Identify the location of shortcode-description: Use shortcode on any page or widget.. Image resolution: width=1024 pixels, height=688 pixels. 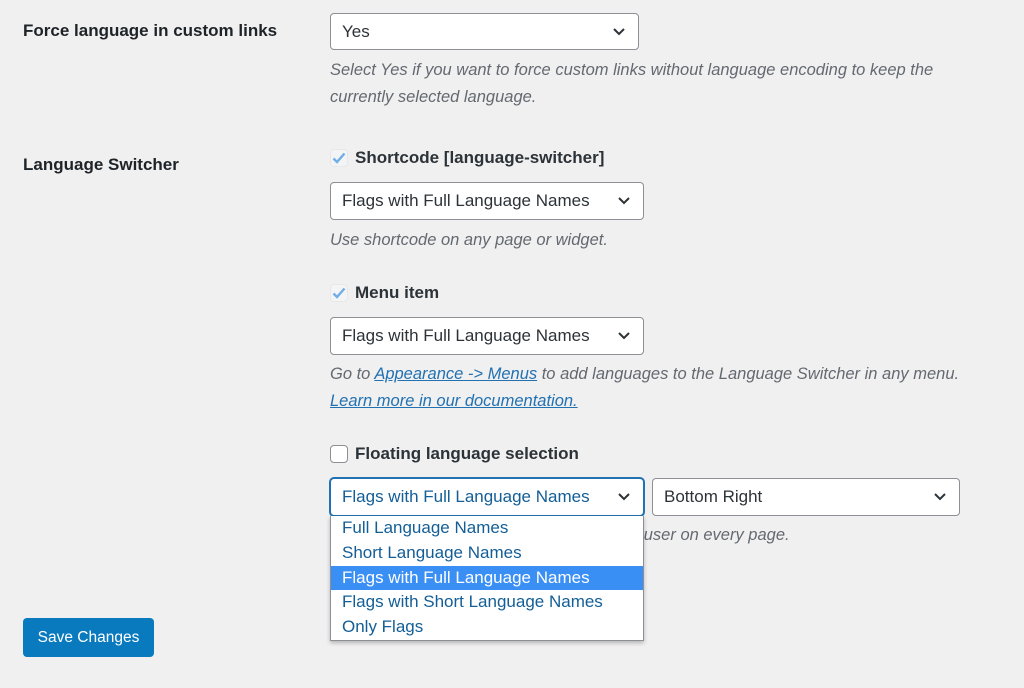
(469, 240).